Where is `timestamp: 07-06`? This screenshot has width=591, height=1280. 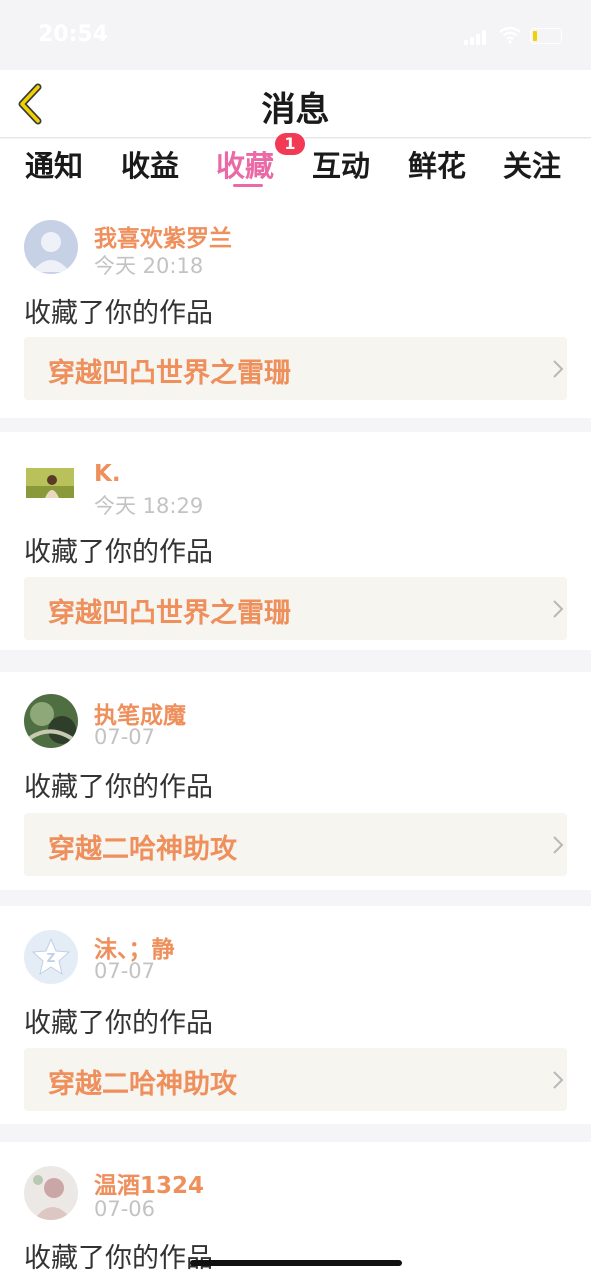 timestamp: 07-06 is located at coordinates (125, 1209).